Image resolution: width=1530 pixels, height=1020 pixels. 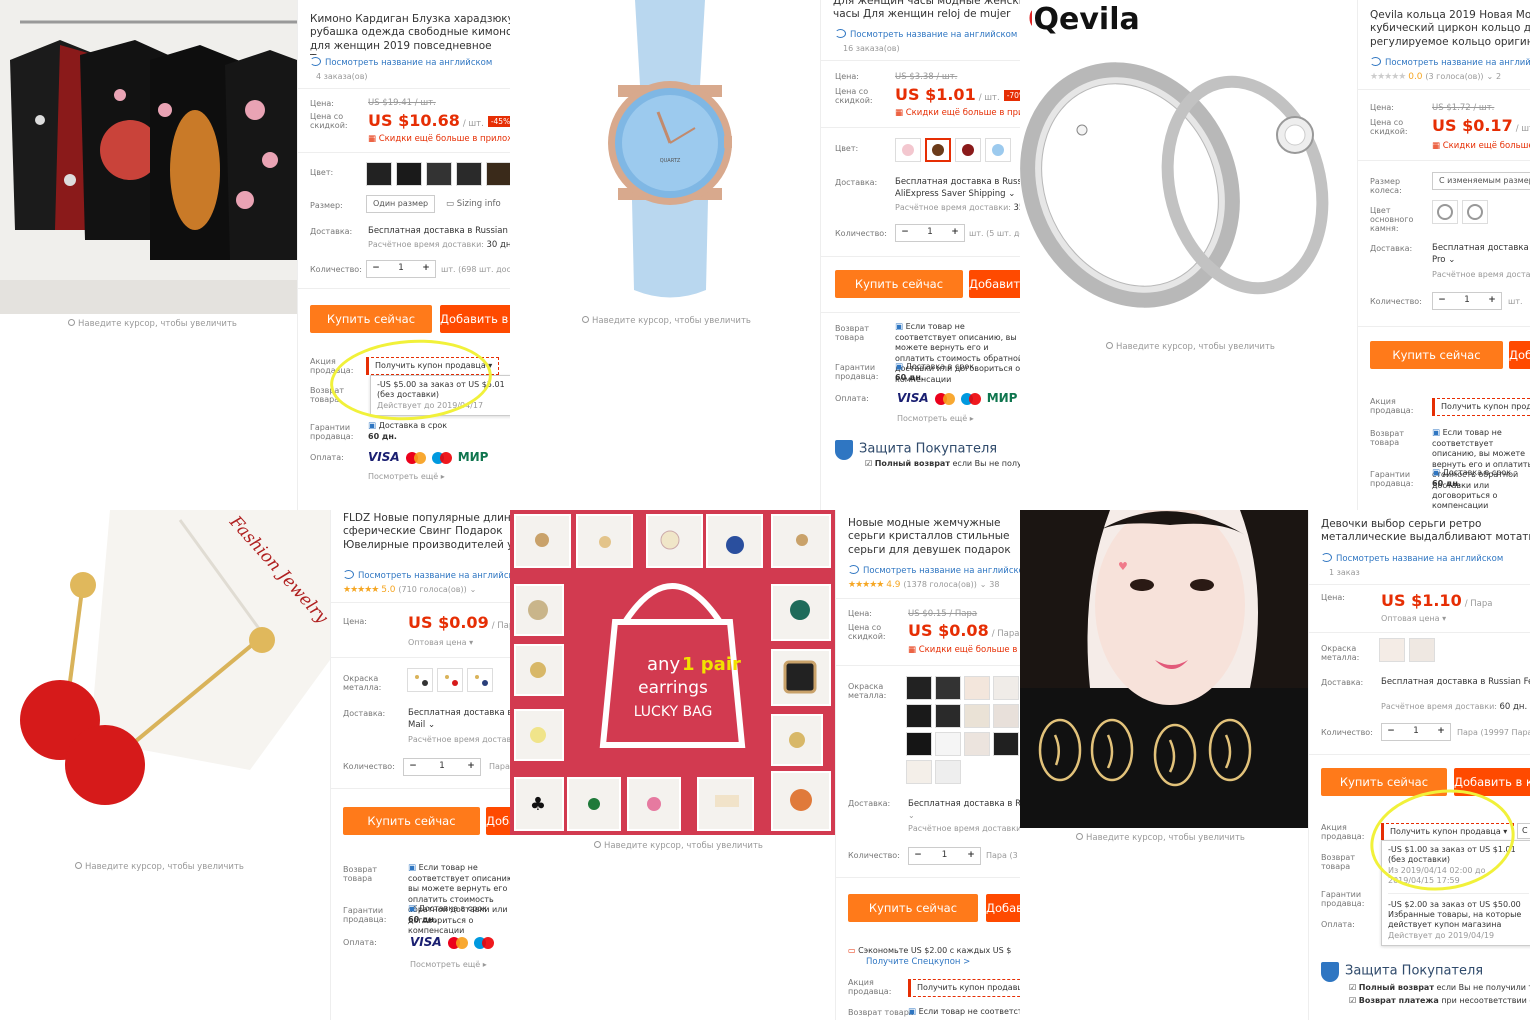 What do you see at coordinates (148, 157) in the screenshot?
I see `product-image-kimono` at bounding box center [148, 157].